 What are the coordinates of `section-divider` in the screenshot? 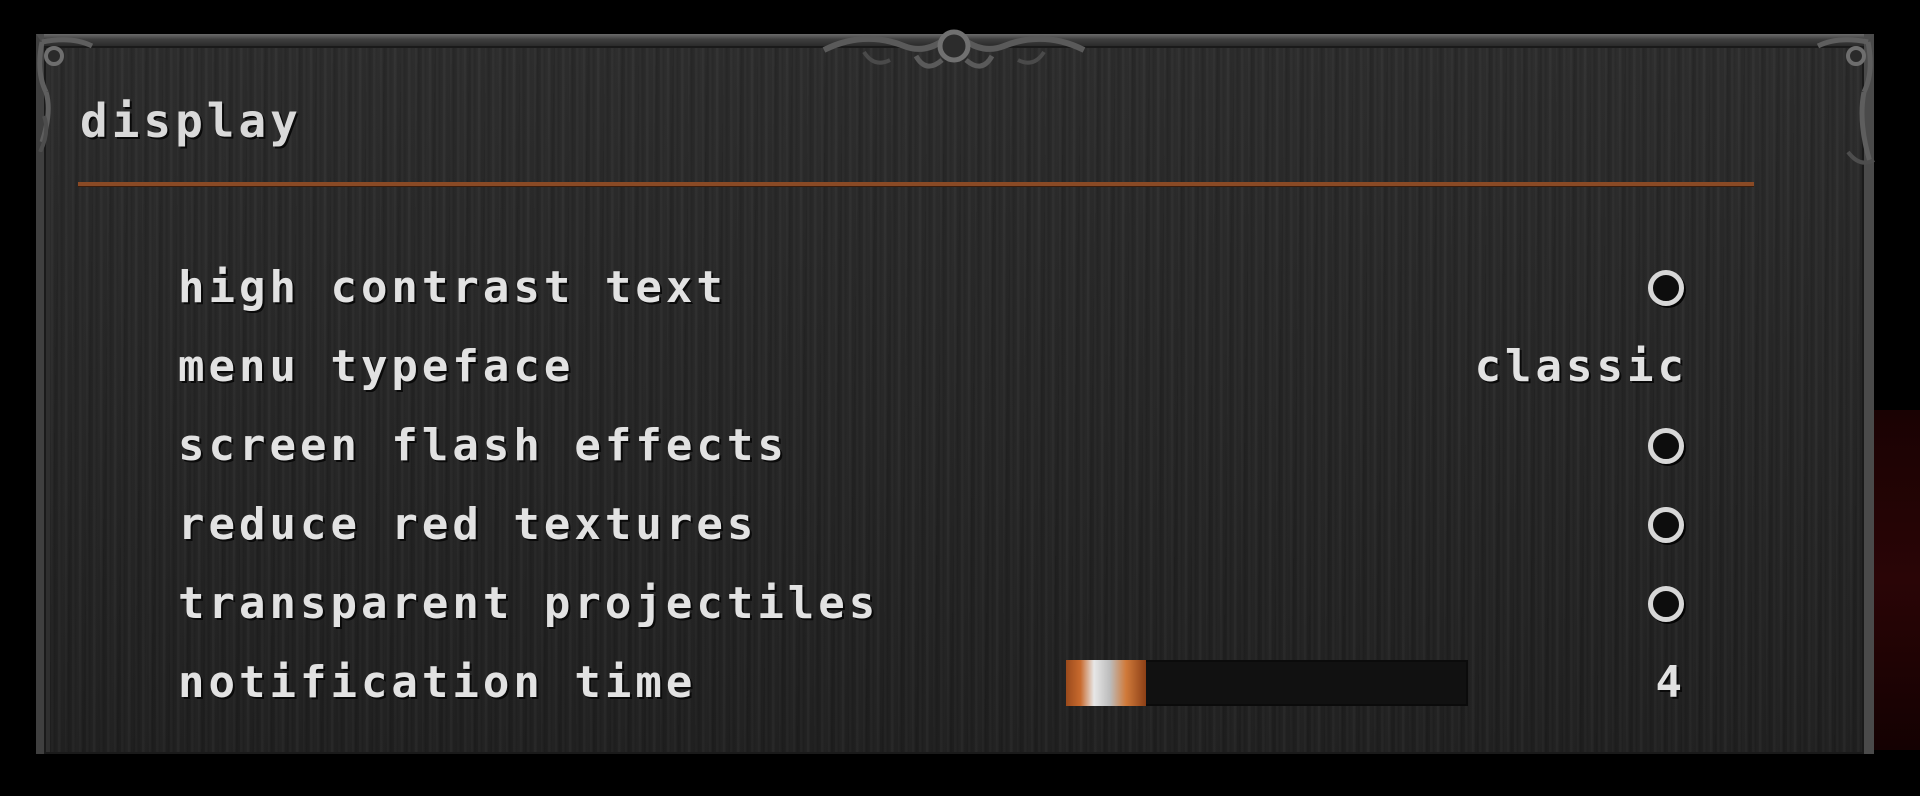 It's located at (916, 184).